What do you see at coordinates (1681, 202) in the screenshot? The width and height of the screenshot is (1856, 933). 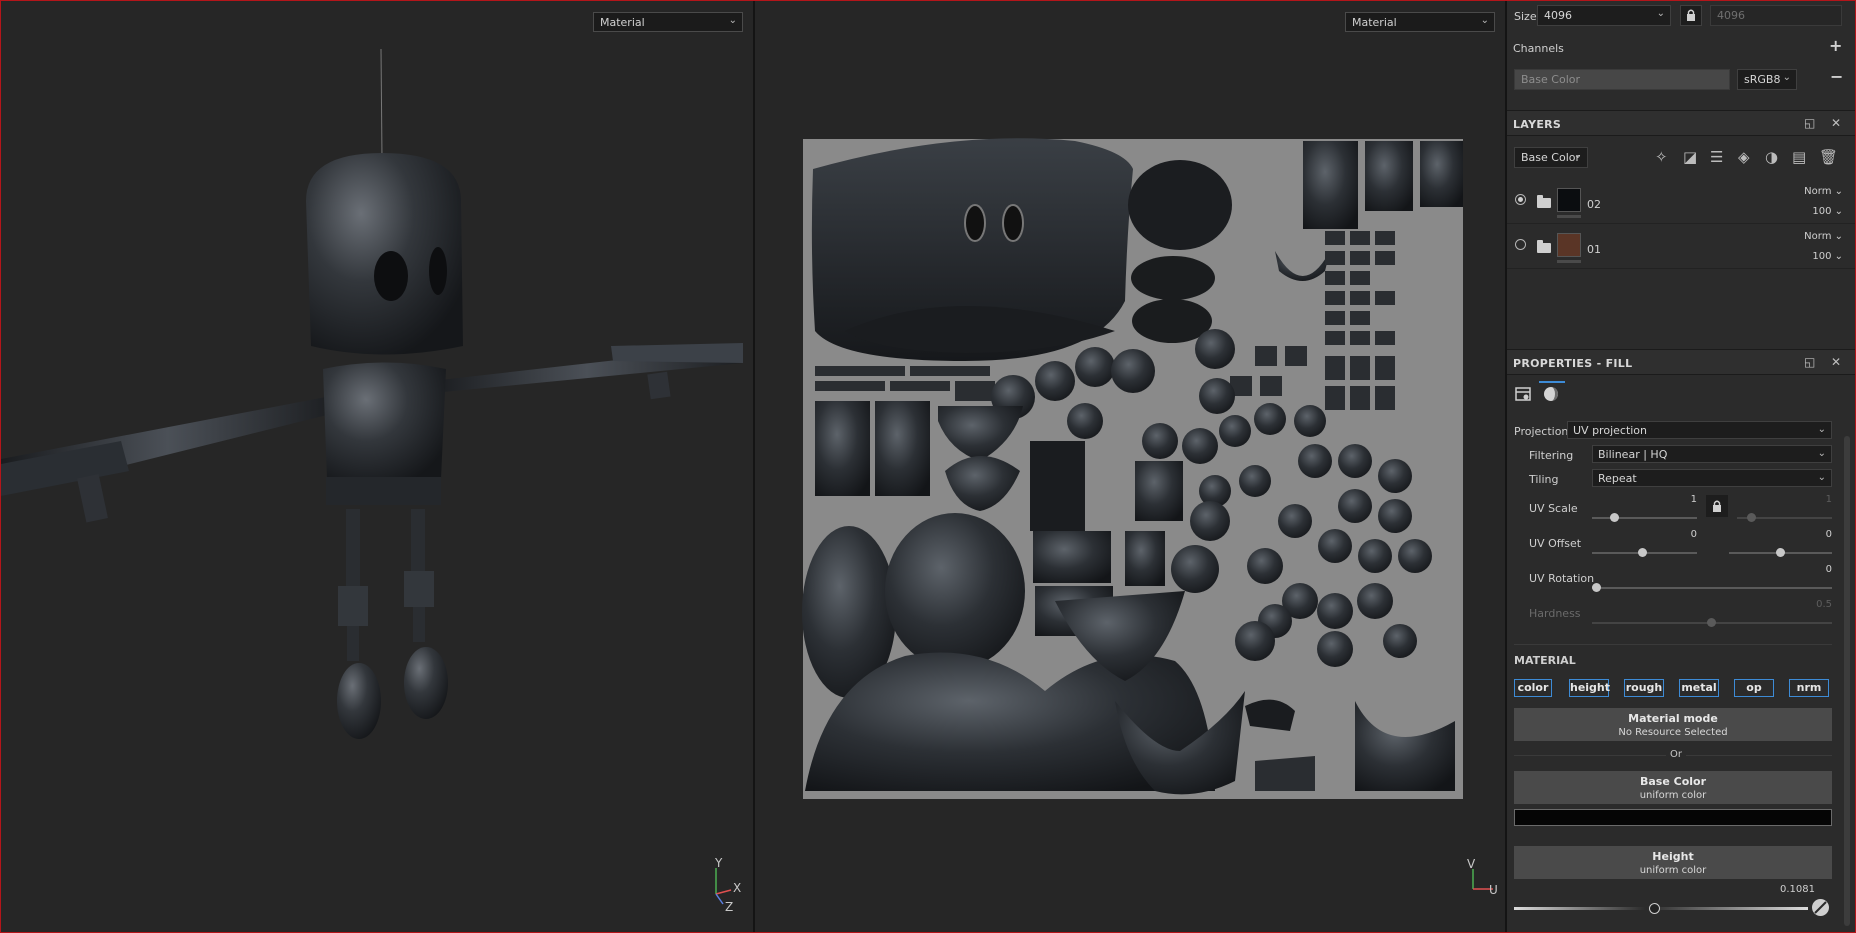 I see `layer-row: 02 Norm ⌄ 100 ⌄` at bounding box center [1681, 202].